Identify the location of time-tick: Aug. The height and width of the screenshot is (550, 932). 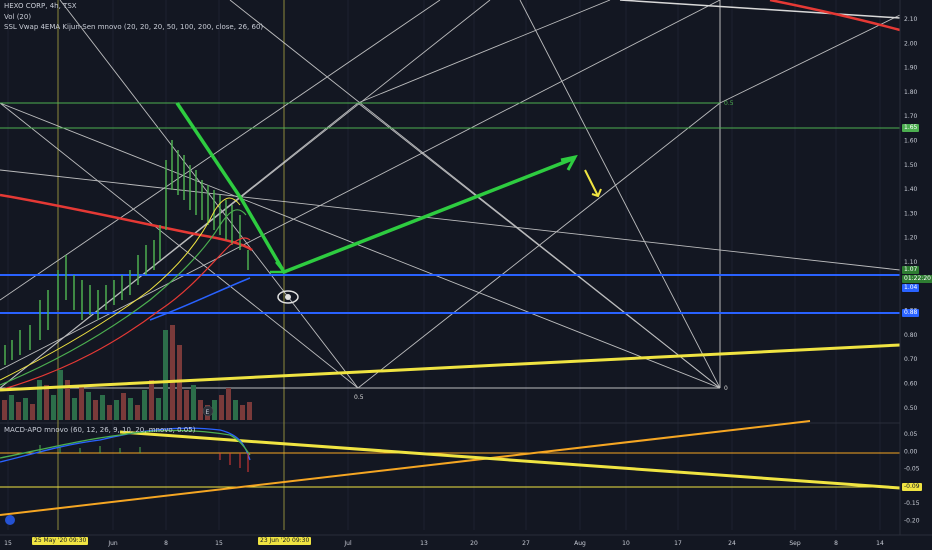
(580, 543).